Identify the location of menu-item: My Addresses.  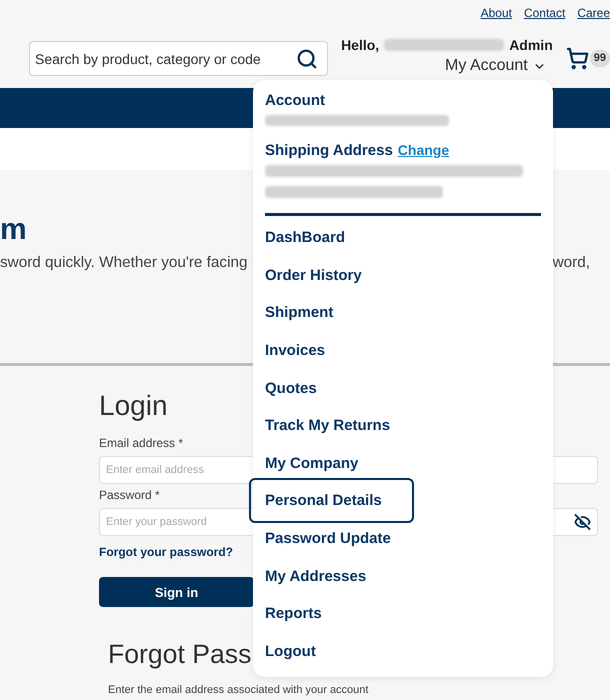
(315, 576).